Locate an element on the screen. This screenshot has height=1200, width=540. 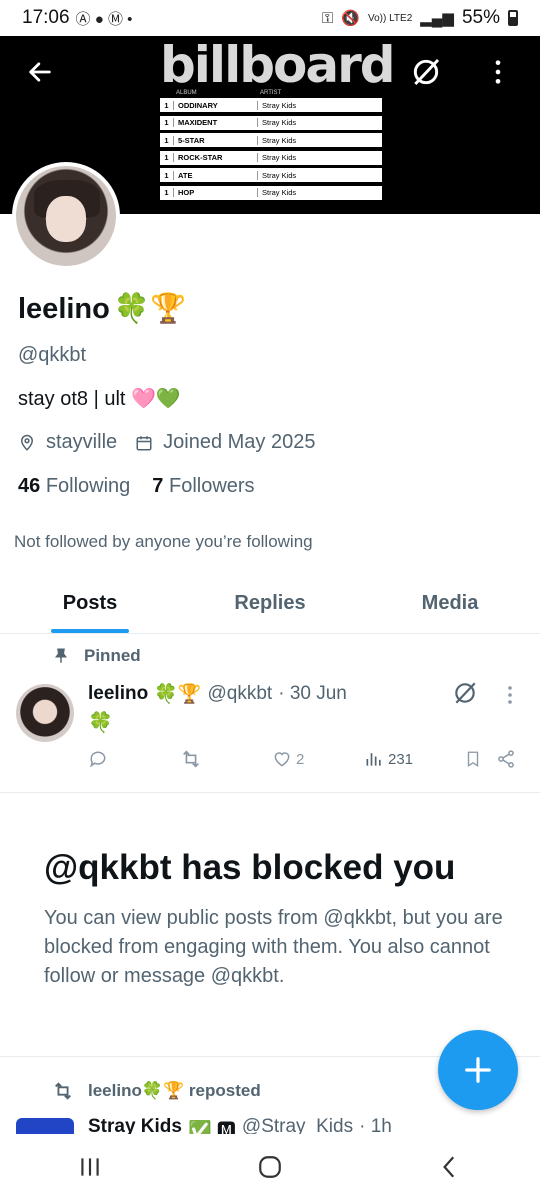
post-author-handle: @Stray_Kids is located at coordinates (297, 1125).